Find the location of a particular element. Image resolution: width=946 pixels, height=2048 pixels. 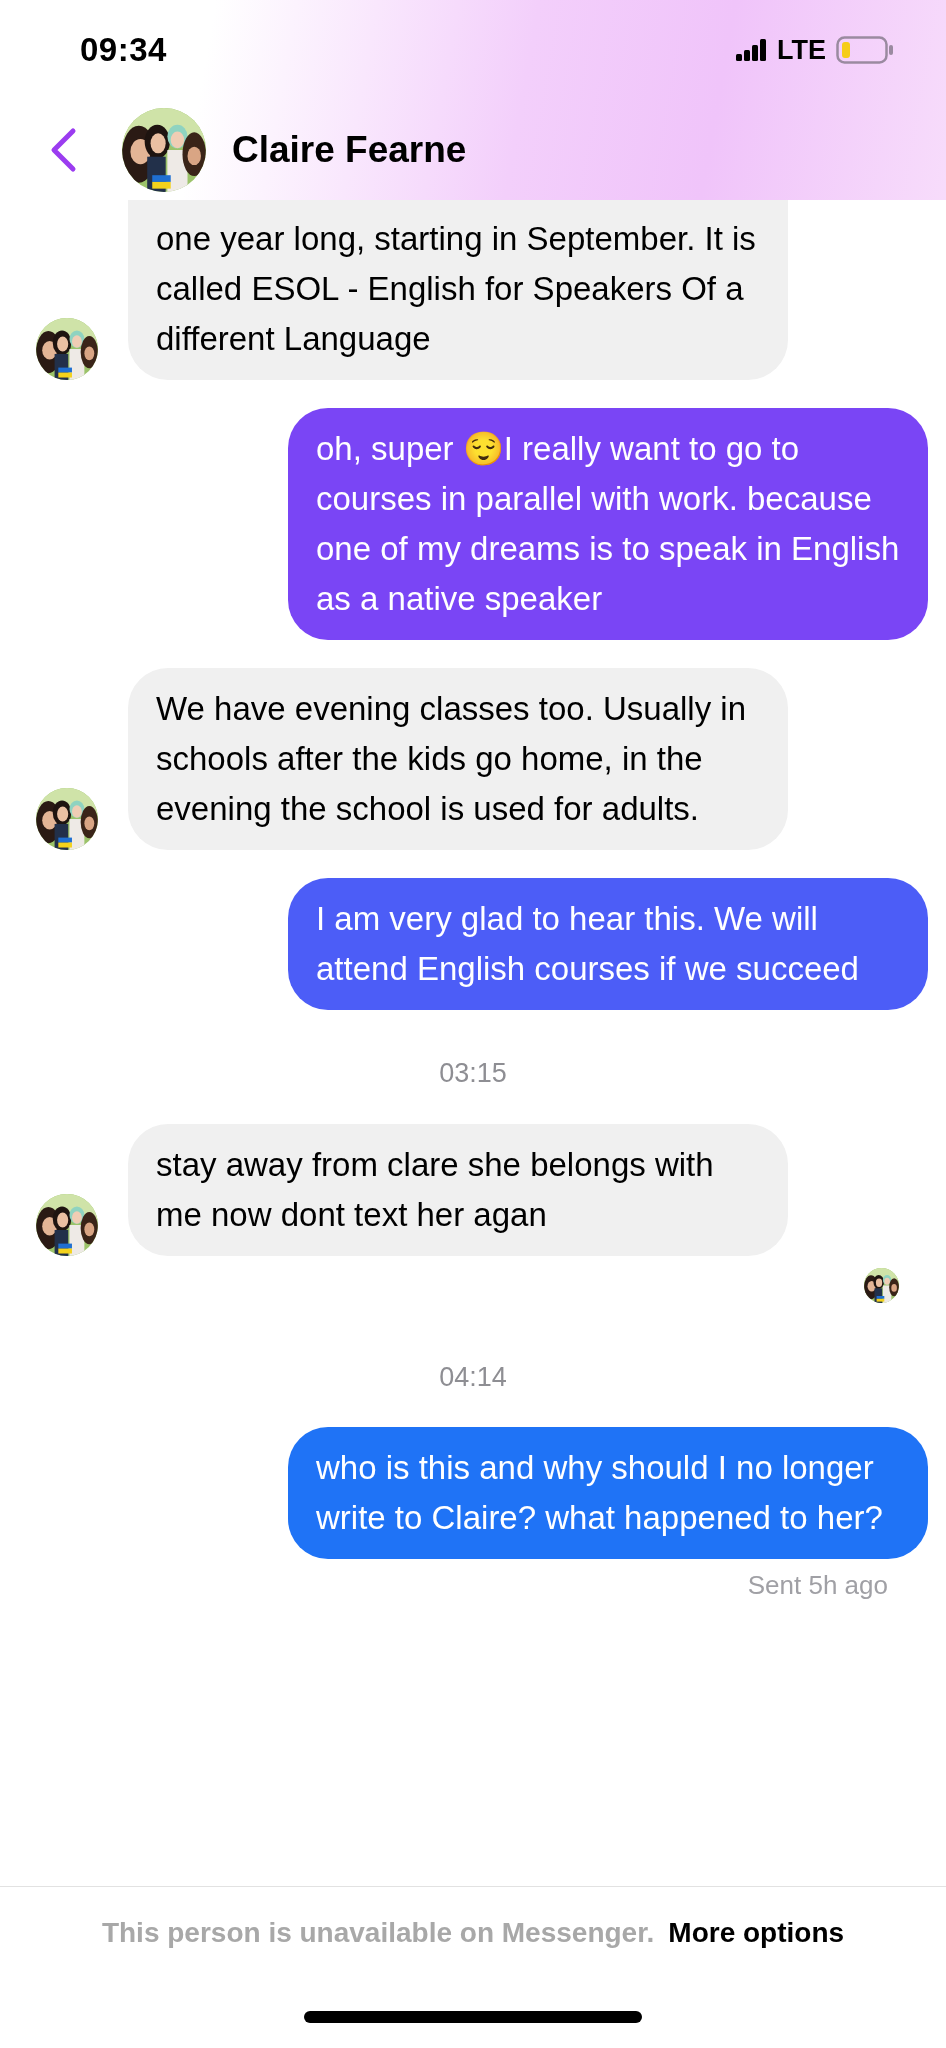

delivery-status: Sent 5h ago is located at coordinates (817, 1585).